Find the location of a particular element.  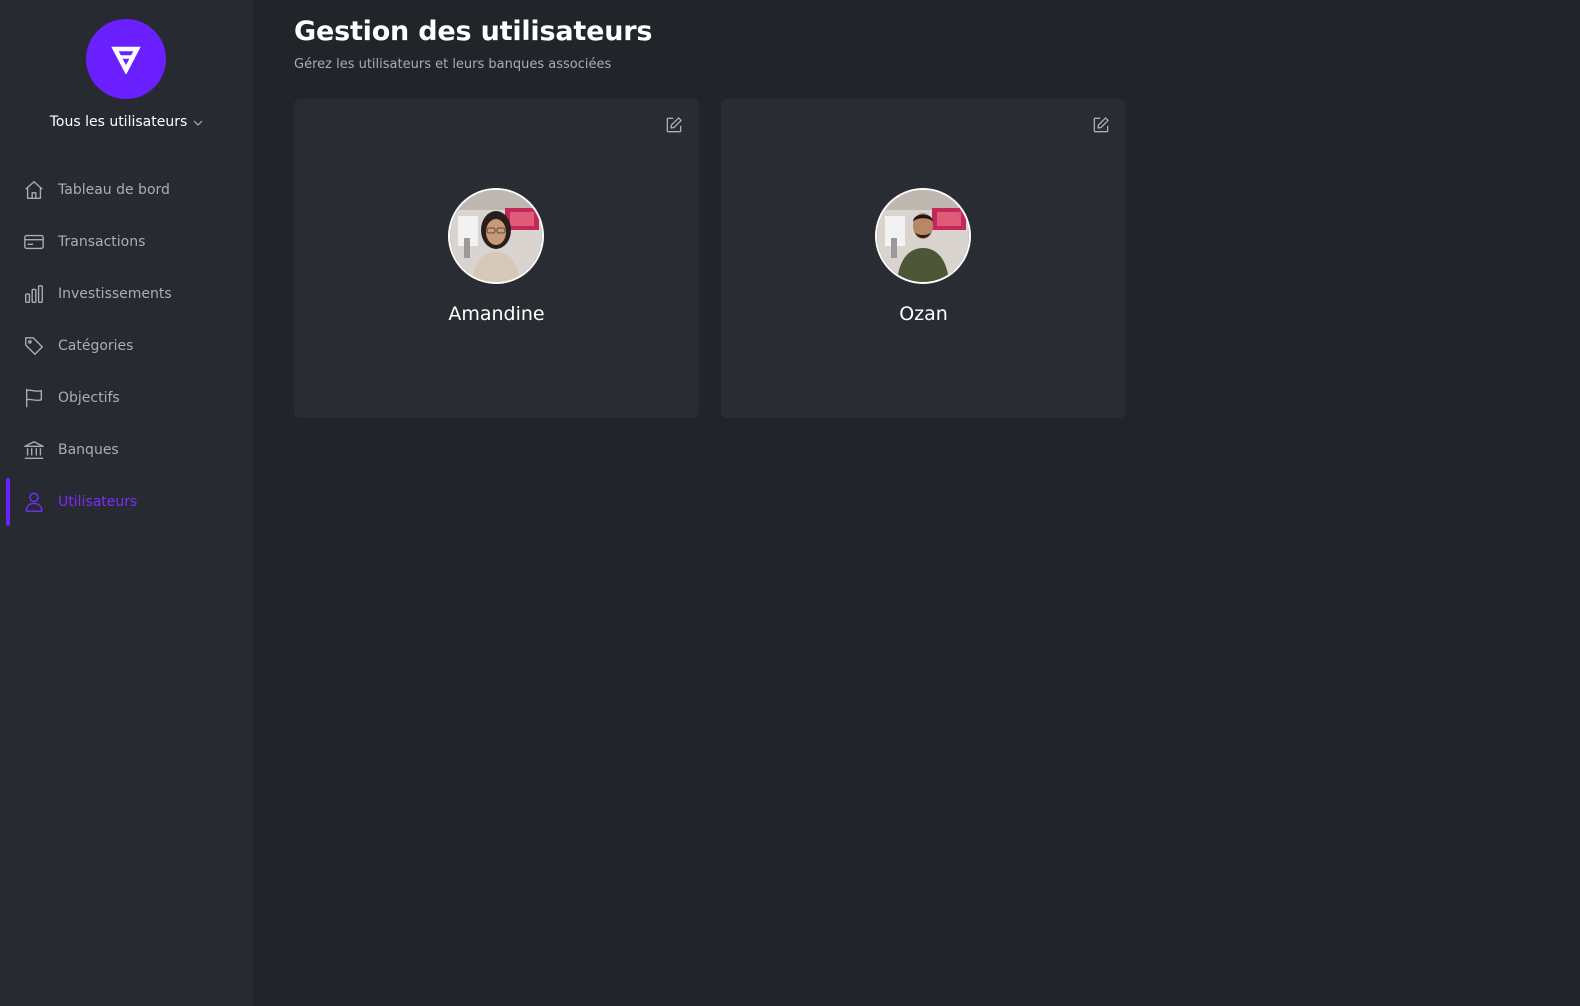

sidebar-item-label: Investissements is located at coordinates (115, 294).